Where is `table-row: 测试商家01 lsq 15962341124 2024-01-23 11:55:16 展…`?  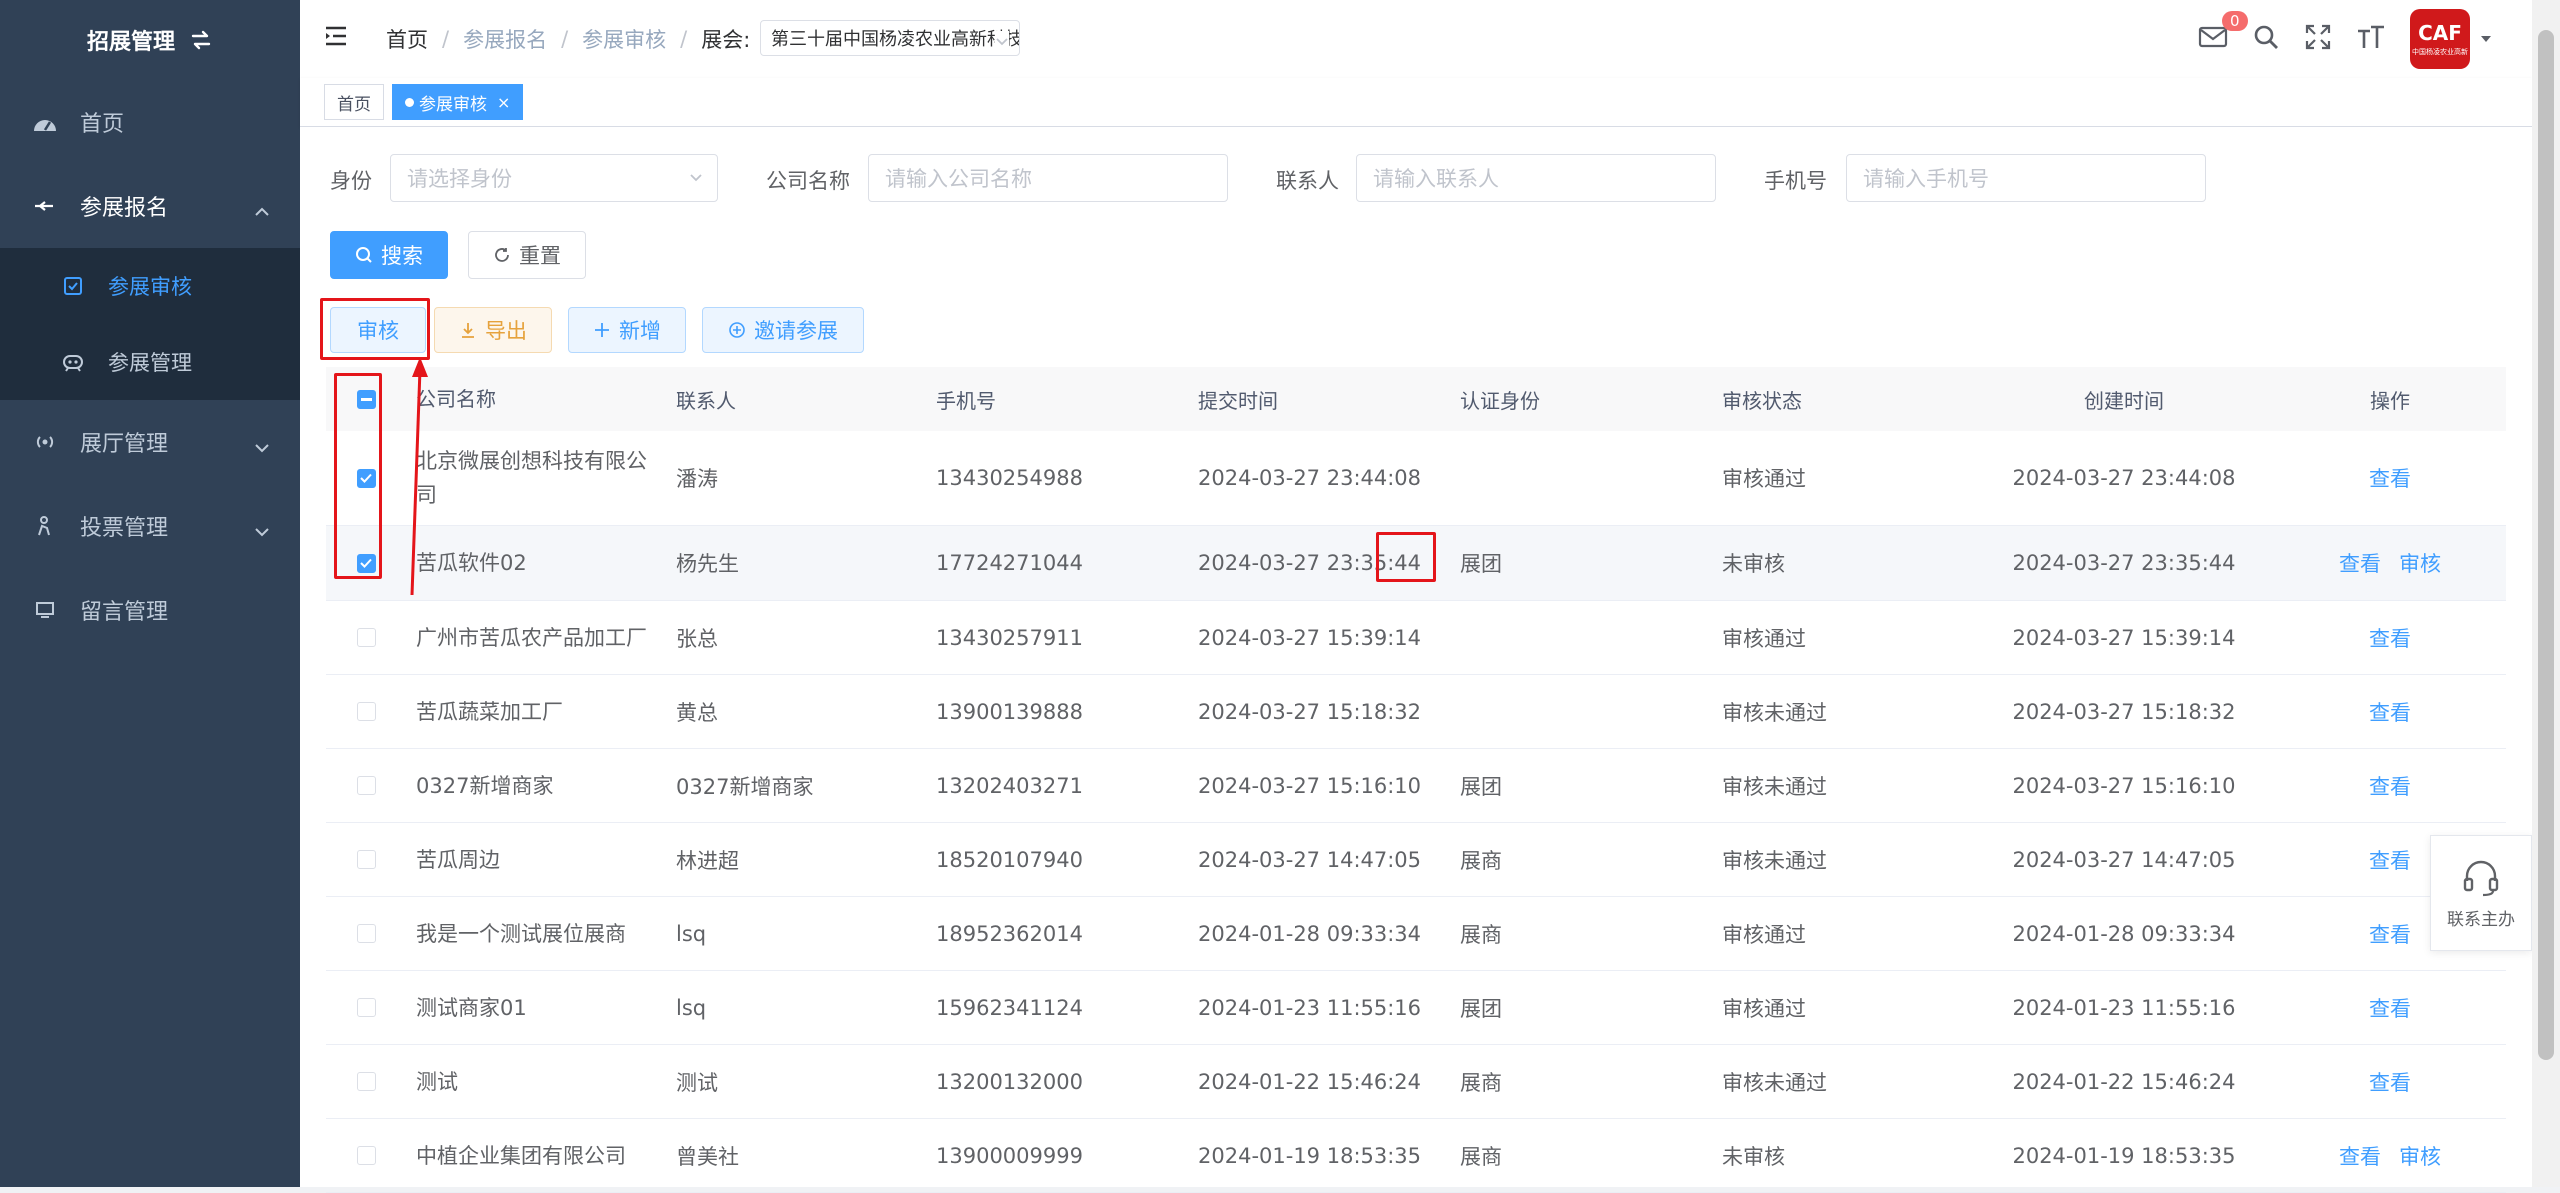
table-row: 测试商家01 lsq 15962341124 2024-01-23 11:55:16 展… is located at coordinates (1416, 1008).